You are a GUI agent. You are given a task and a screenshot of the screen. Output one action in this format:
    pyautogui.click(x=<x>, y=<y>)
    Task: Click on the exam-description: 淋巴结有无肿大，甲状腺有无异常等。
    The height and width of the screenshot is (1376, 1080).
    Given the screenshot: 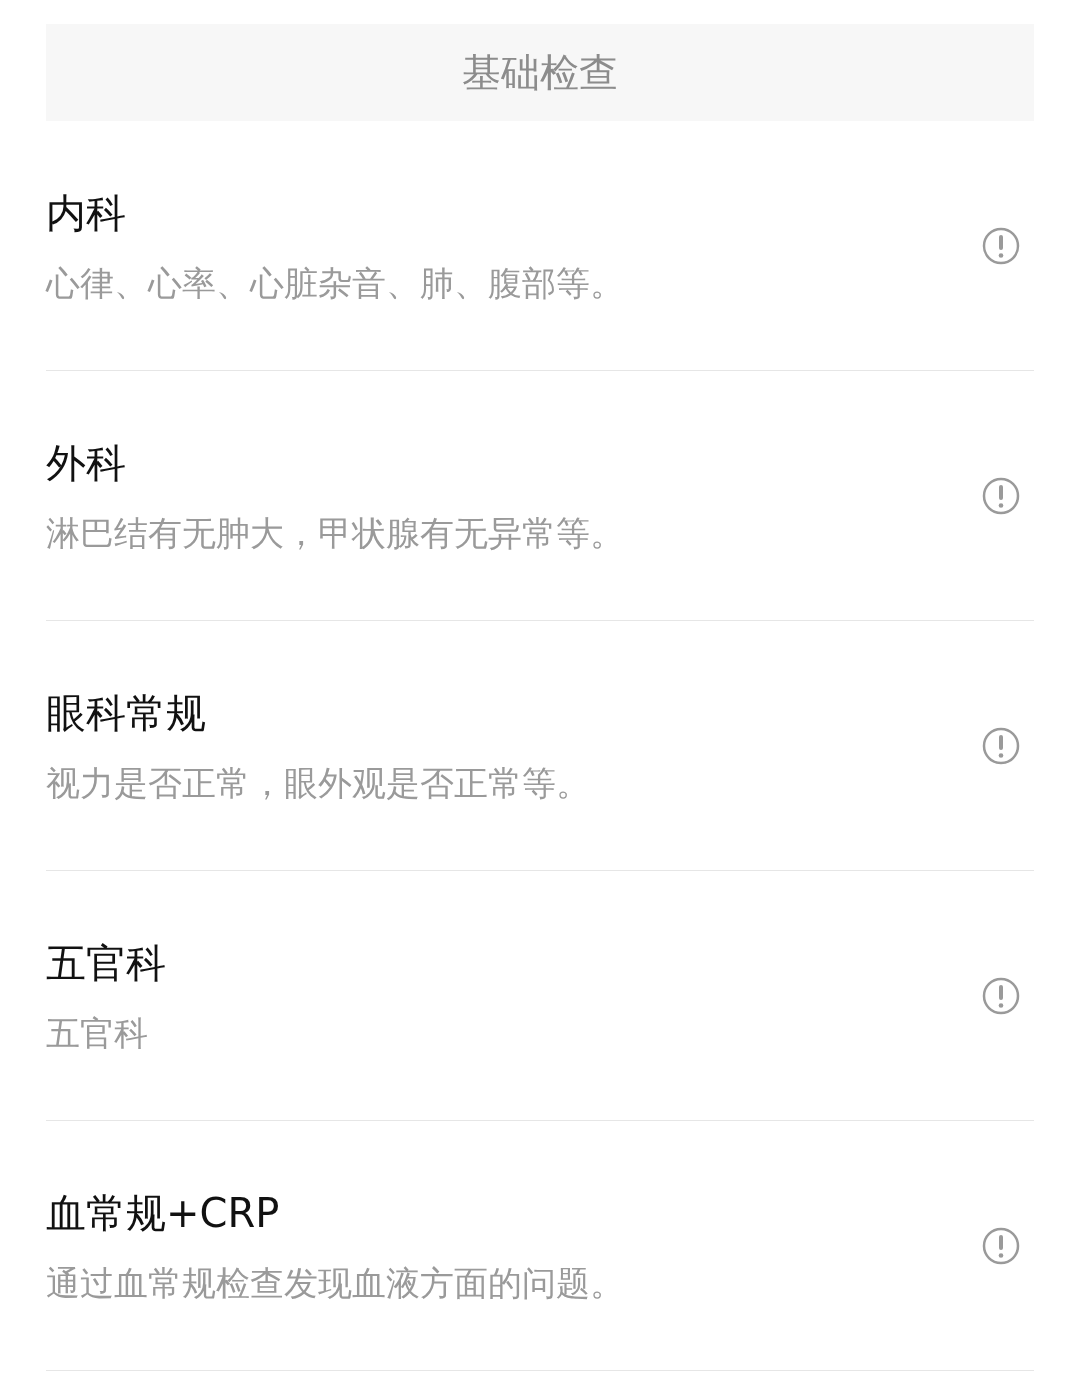 What is the action you would take?
    pyautogui.click(x=335, y=533)
    